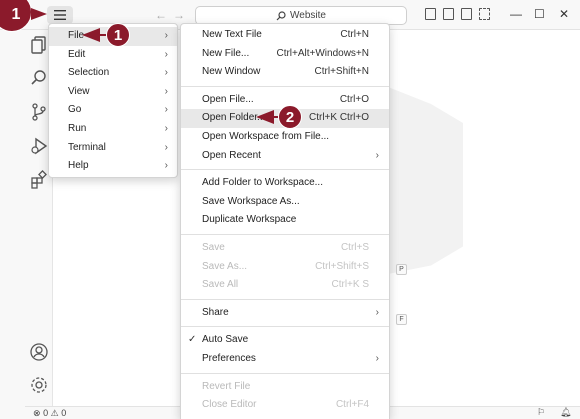 The width and height of the screenshot is (580, 419). What do you see at coordinates (448, 14) in the screenshot?
I see `toggle-panel-icon` at bounding box center [448, 14].